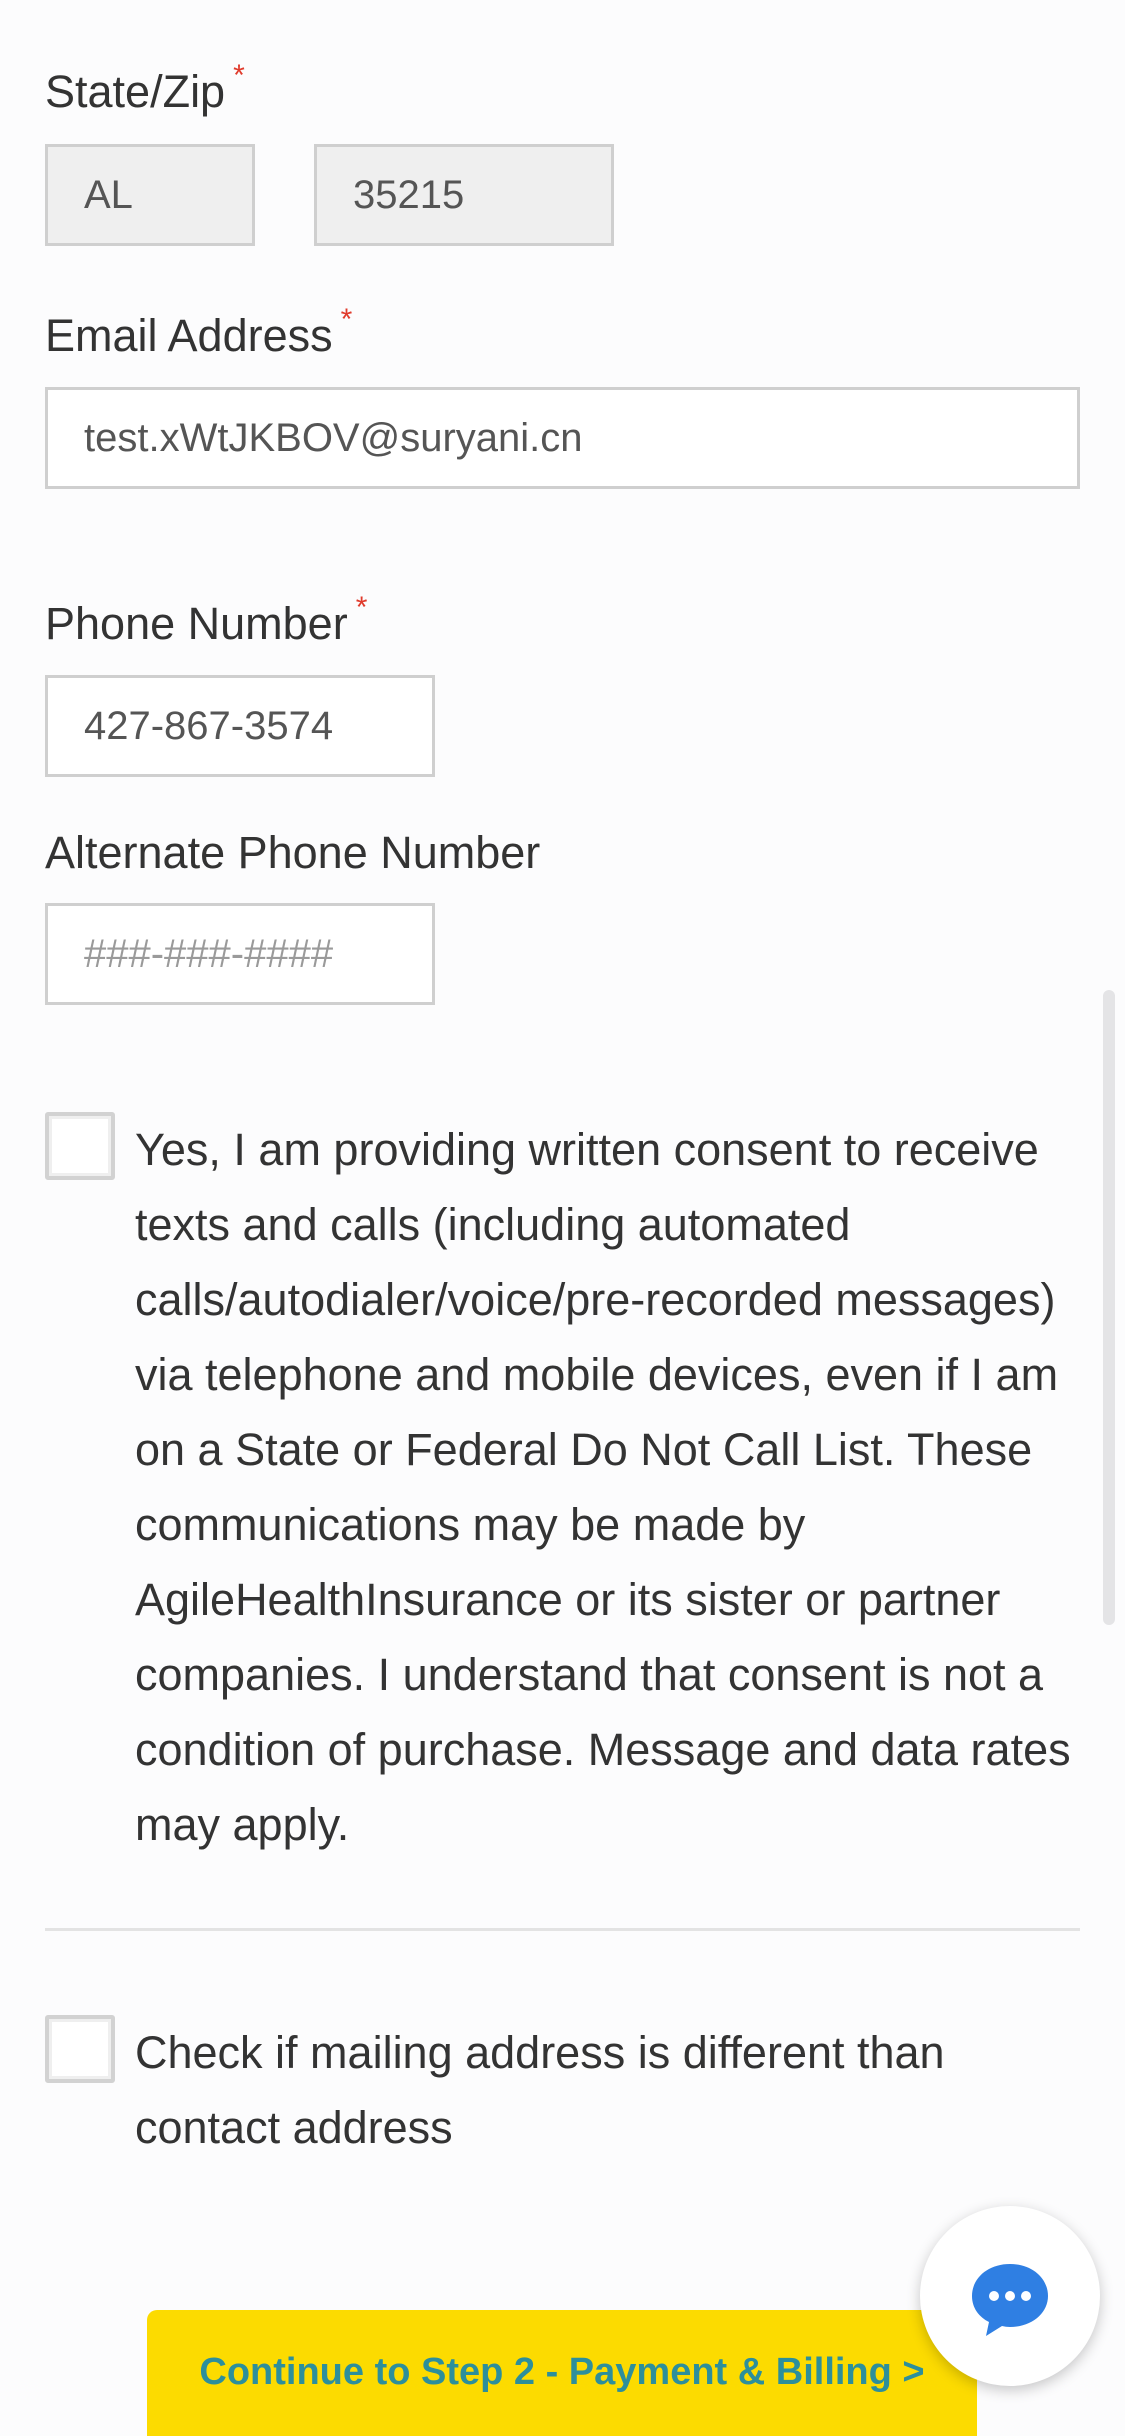 This screenshot has height=2436, width=1125. What do you see at coordinates (562, 2373) in the screenshot?
I see `continue-step-2-button: Continue to Step 2 - Payment & Billing >` at bounding box center [562, 2373].